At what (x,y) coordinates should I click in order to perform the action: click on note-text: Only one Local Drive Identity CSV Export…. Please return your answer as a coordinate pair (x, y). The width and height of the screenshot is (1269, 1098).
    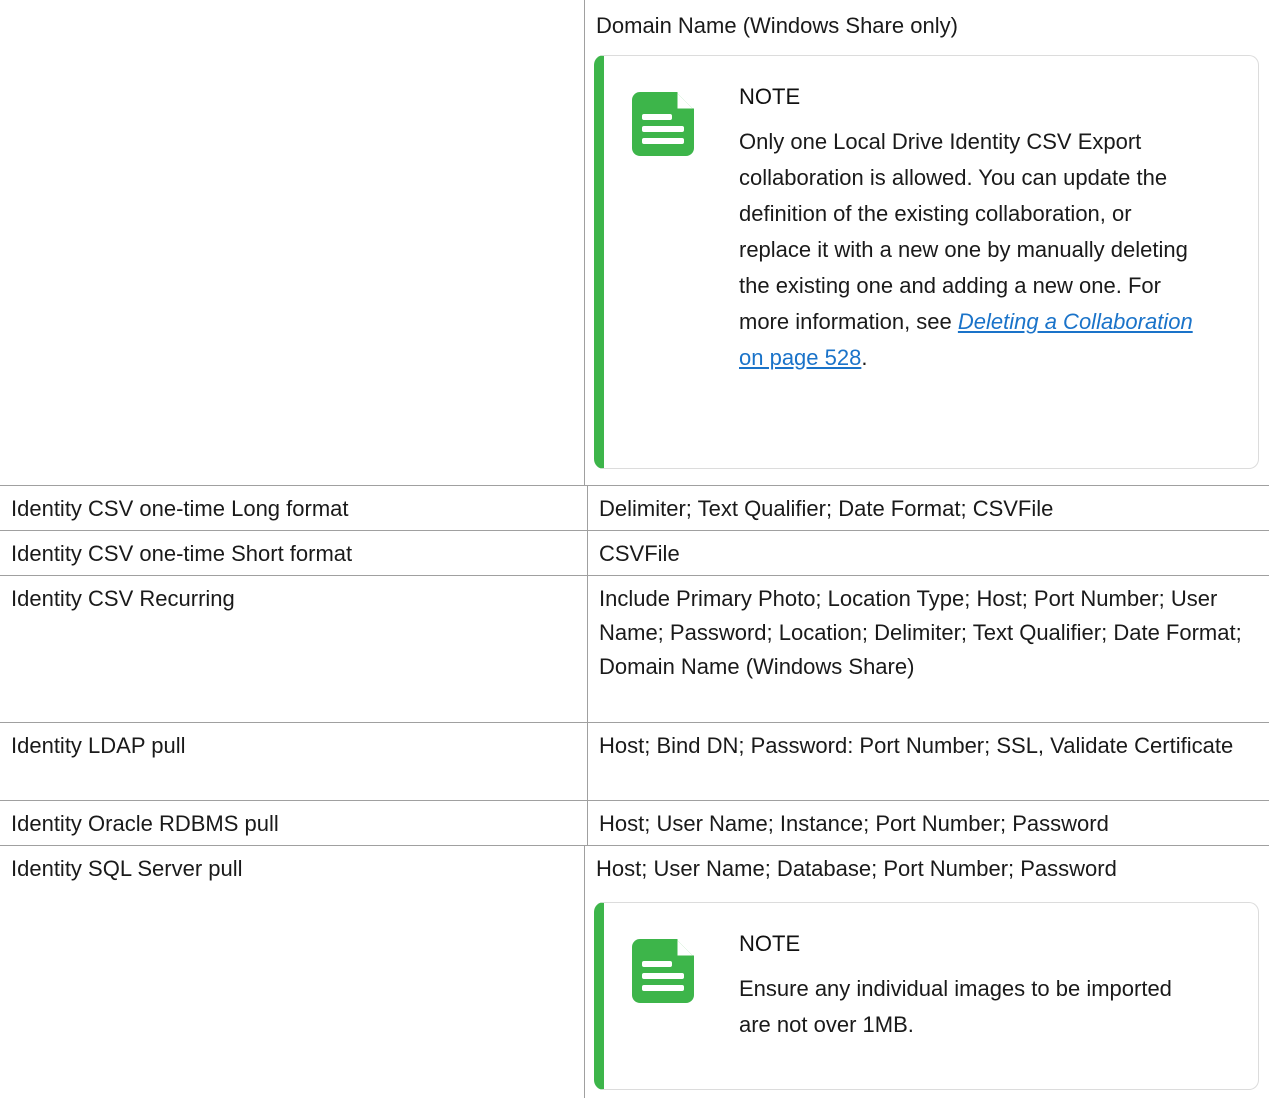
    Looking at the image, I should click on (963, 231).